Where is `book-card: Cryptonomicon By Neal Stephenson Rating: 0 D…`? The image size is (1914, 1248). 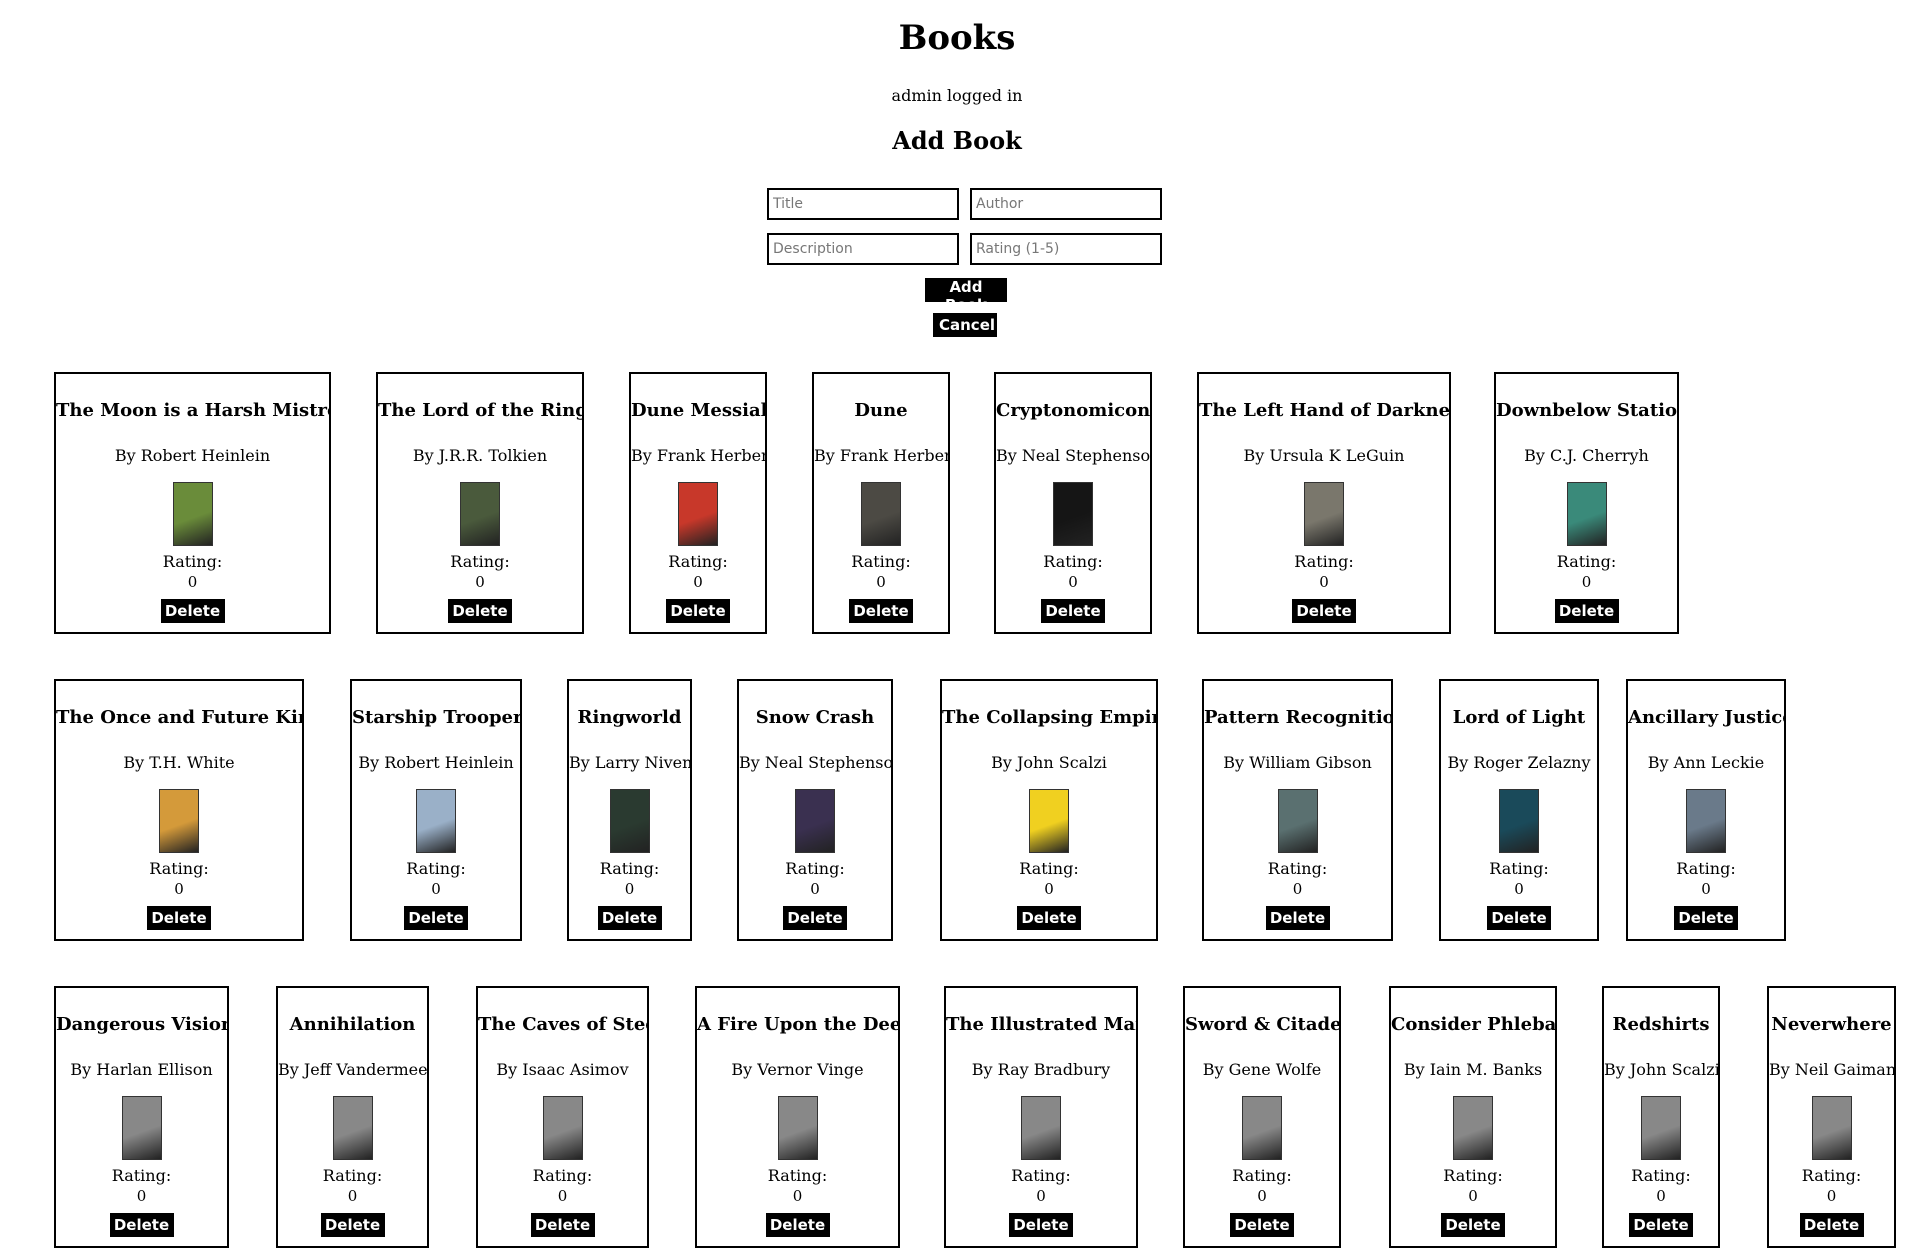
book-card: Cryptonomicon By Neal Stephenson Rating: 0 D… is located at coordinates (1073, 503).